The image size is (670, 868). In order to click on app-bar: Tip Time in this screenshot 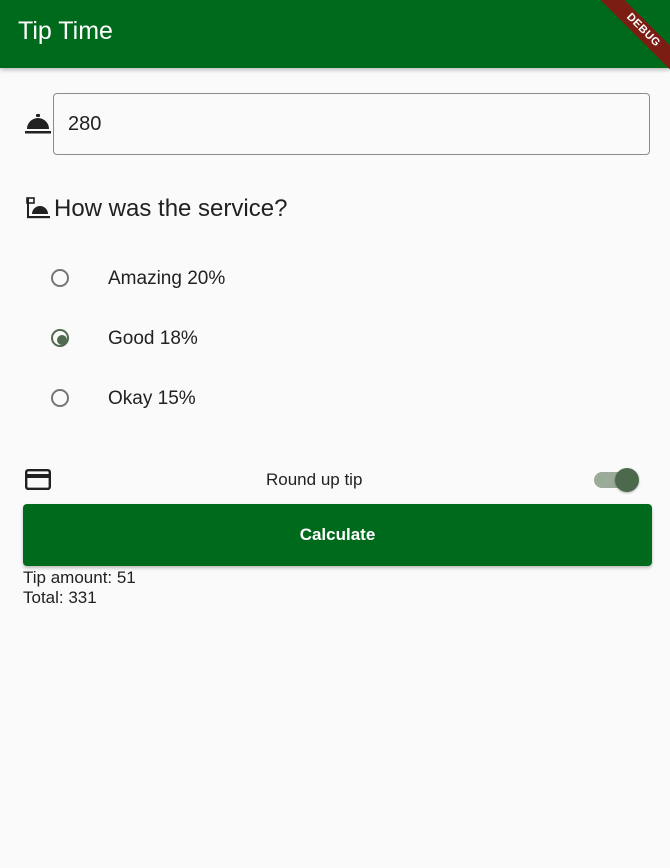, I will do `click(335, 34)`.